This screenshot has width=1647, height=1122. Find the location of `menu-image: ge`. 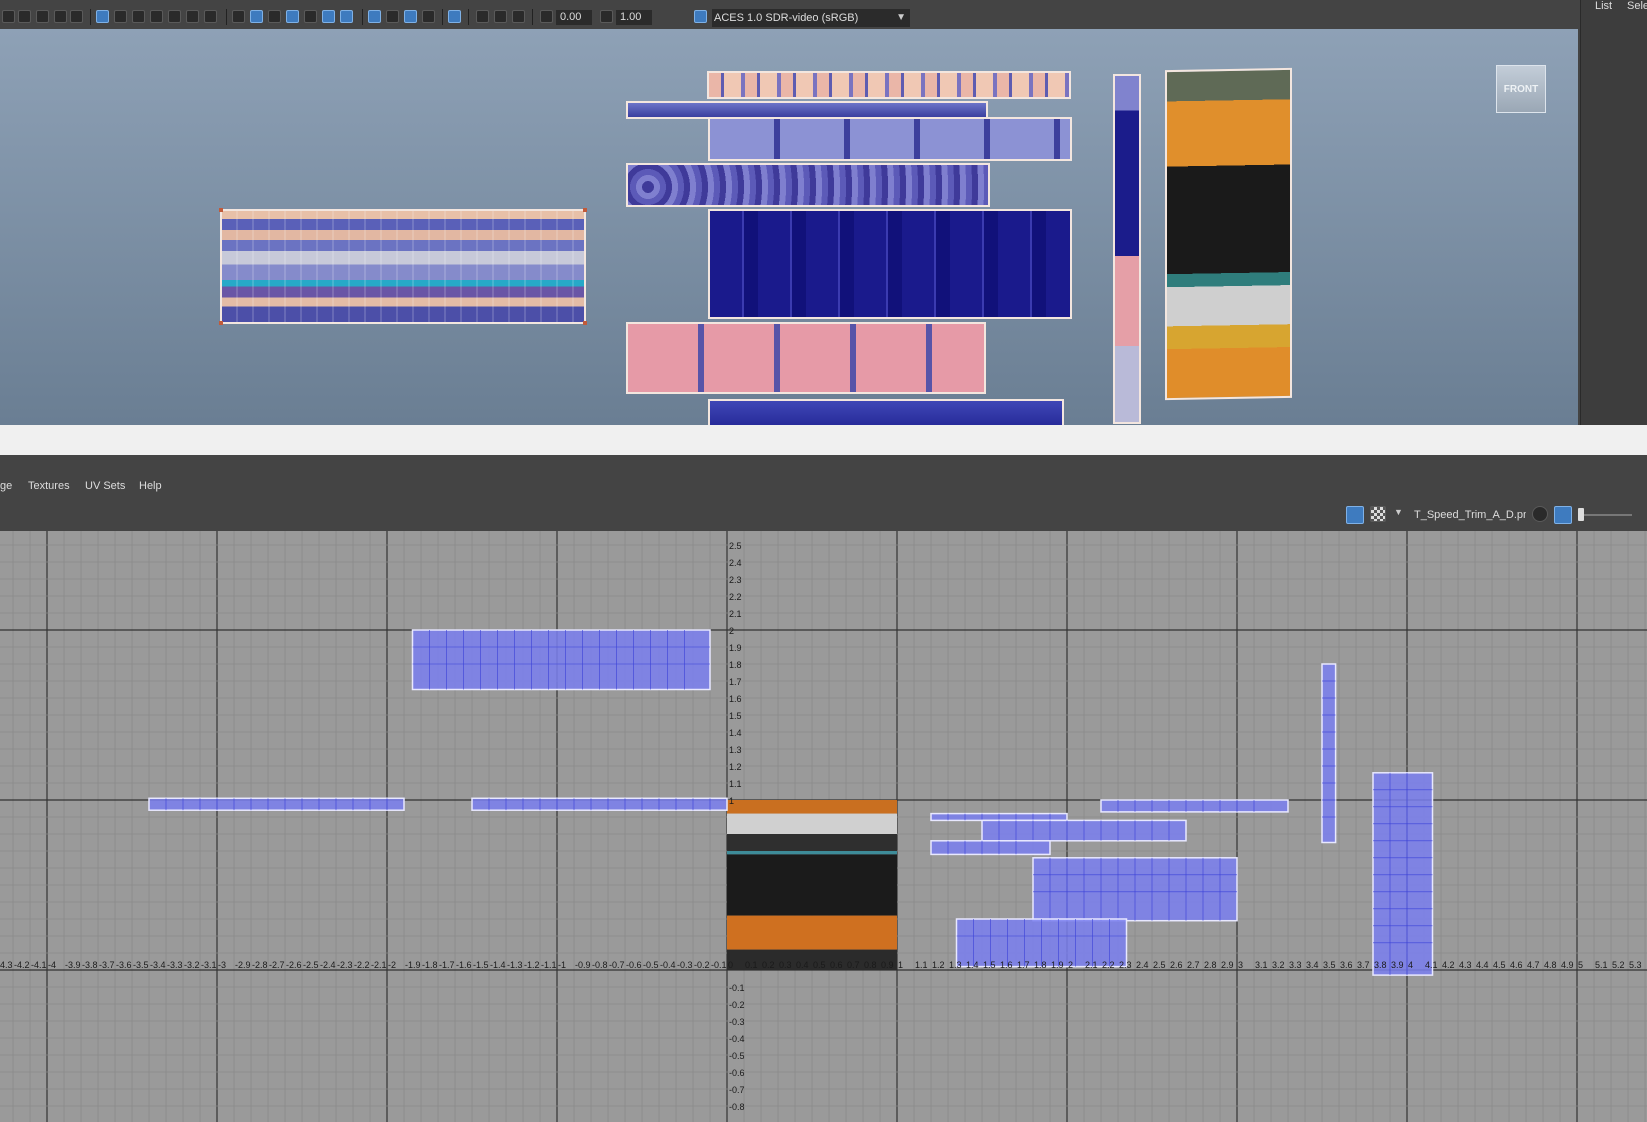

menu-image: ge is located at coordinates (6, 486).